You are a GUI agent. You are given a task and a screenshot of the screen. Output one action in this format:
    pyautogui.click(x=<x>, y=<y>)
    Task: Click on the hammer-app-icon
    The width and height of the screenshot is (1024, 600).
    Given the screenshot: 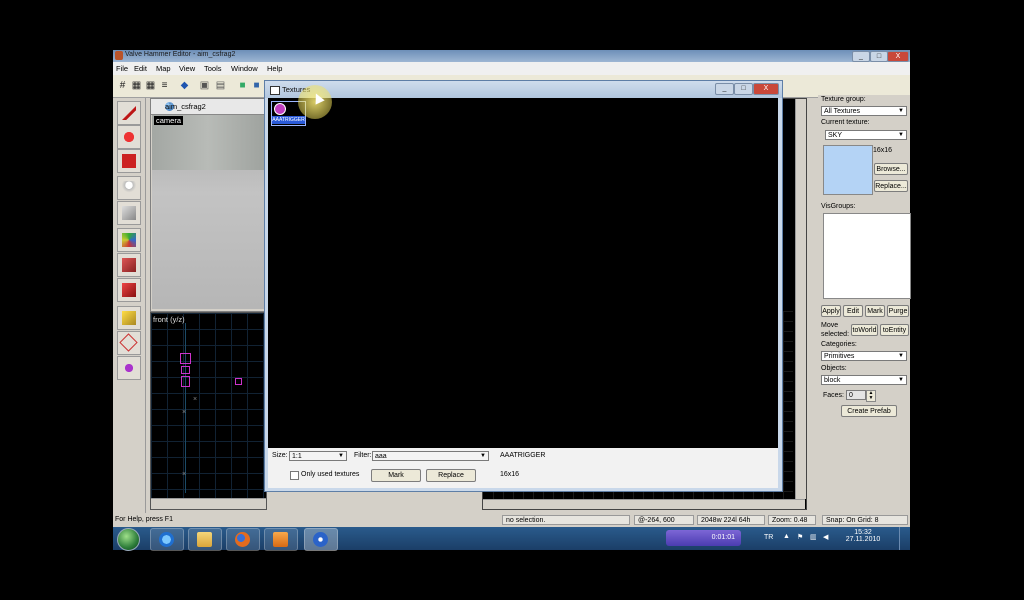 What is the action you would take?
    pyautogui.click(x=119, y=55)
    